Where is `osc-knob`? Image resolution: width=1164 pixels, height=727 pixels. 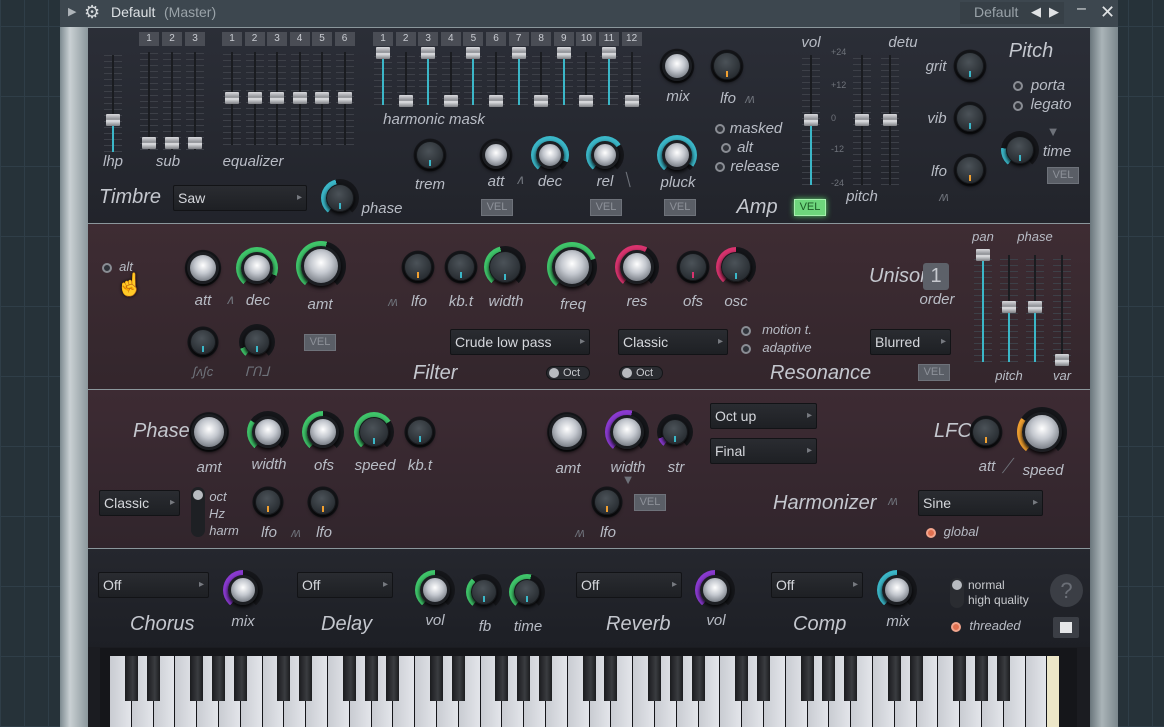 osc-knob is located at coordinates (736, 267).